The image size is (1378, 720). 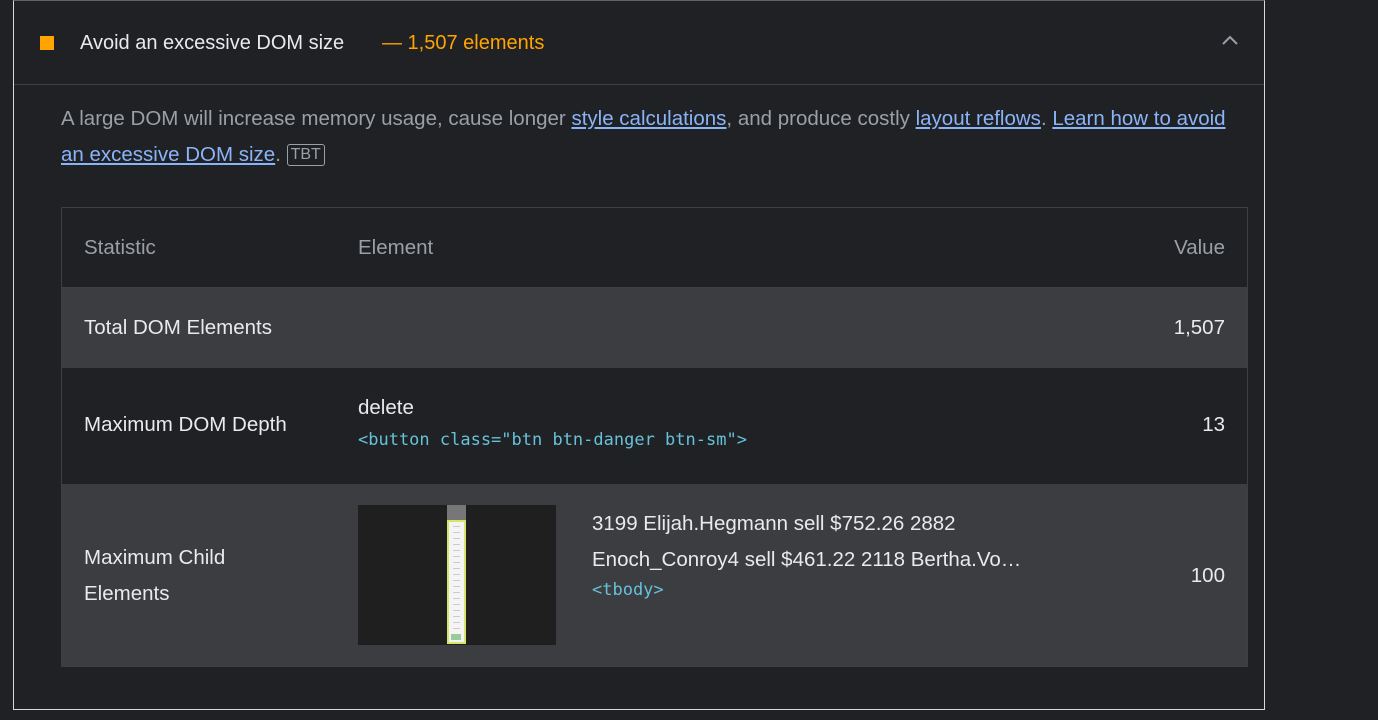 What do you see at coordinates (654, 248) in the screenshot?
I see `table-header: Statistic Element Value` at bounding box center [654, 248].